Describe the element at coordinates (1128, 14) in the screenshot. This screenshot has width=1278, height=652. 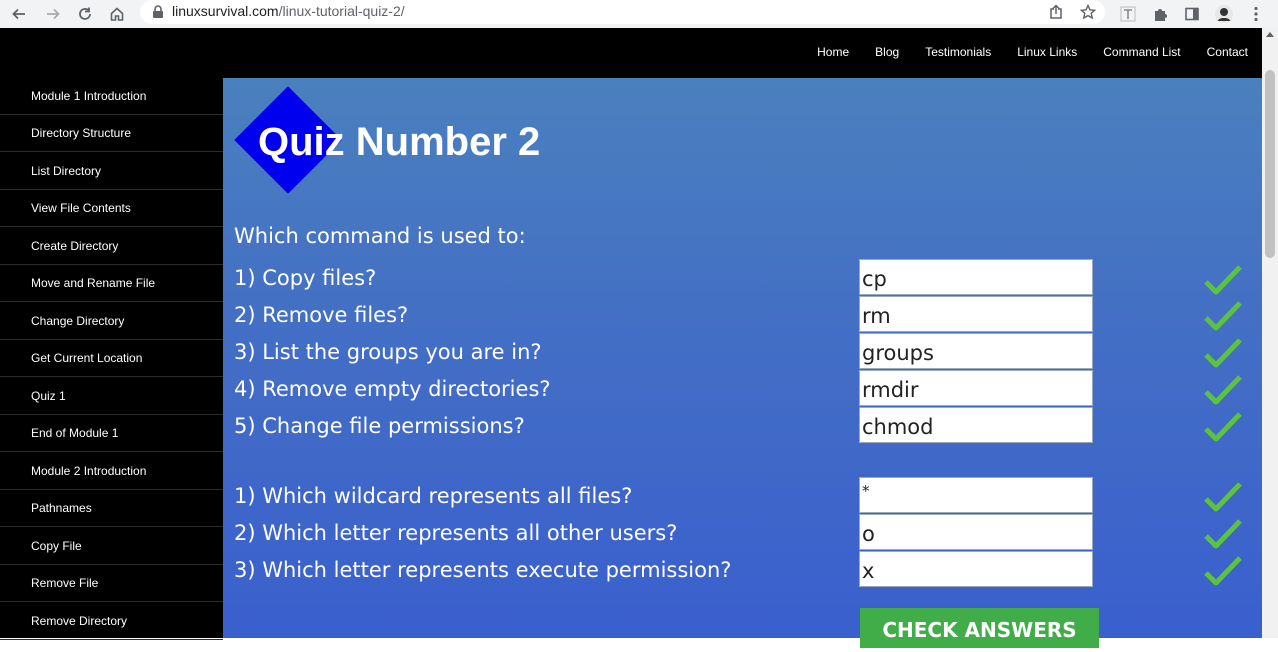
I see `text-extension-icon` at that location.